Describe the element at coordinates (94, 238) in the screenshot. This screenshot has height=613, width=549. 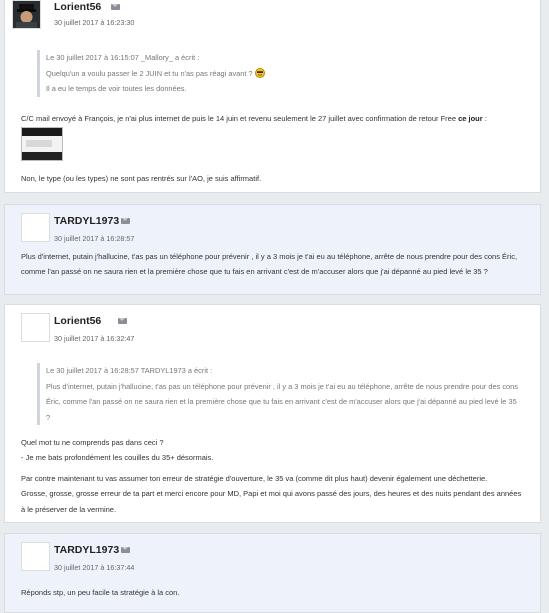
I see `post-date: 30 juillet 2017 à 16:28:57` at that location.